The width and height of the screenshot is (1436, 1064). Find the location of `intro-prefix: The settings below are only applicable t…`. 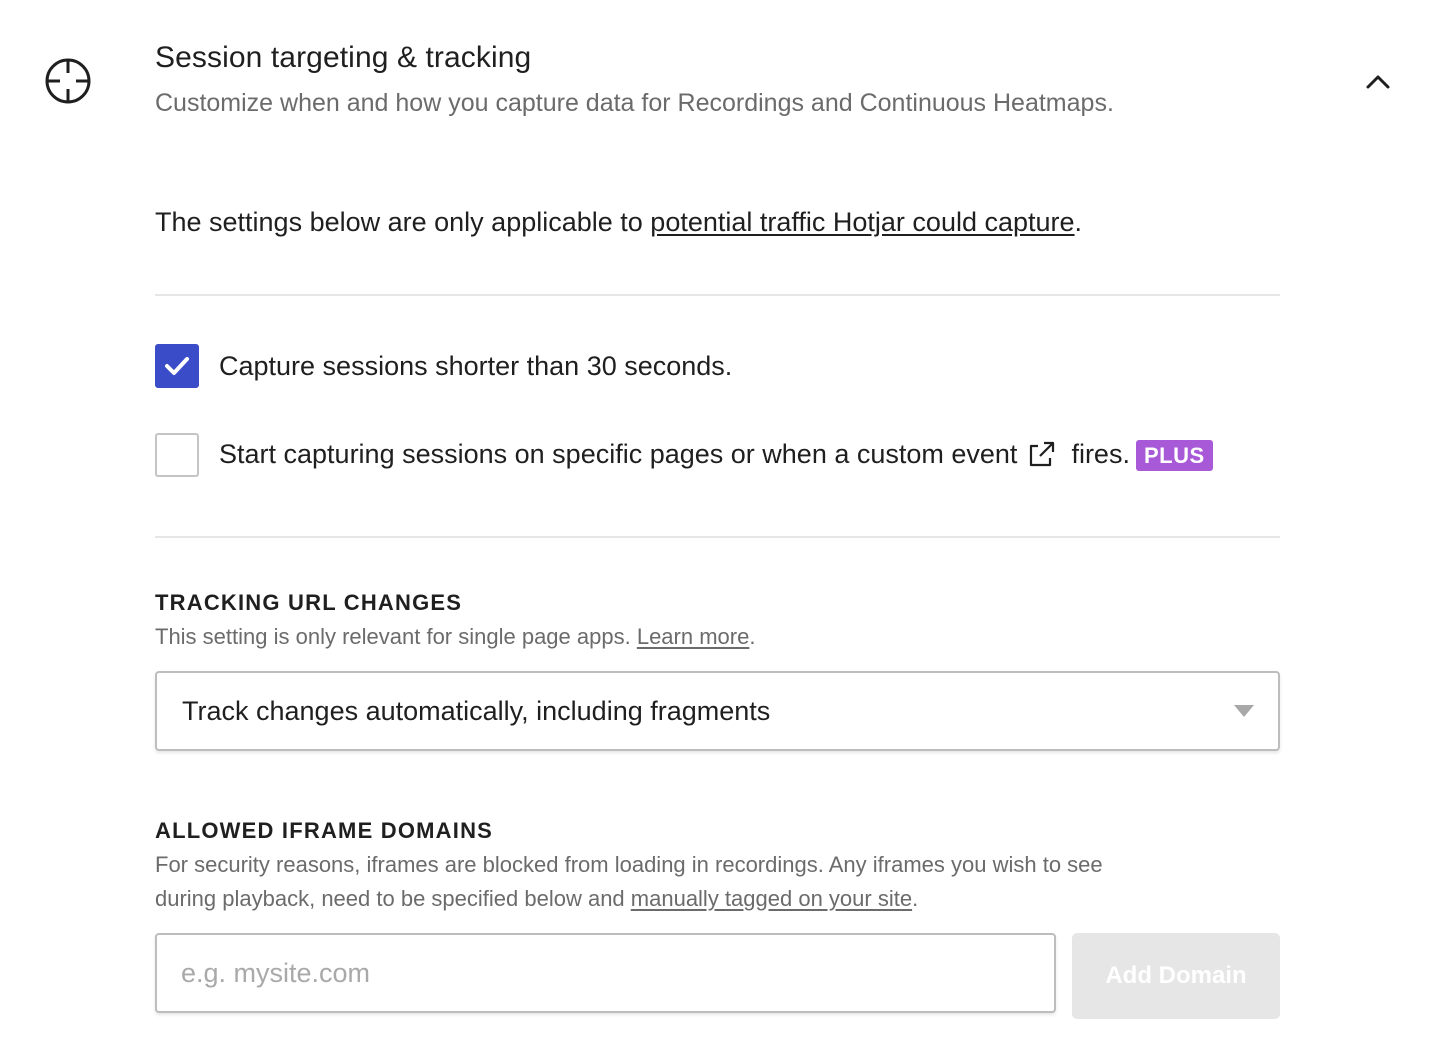

intro-prefix: The settings below are only applicable t… is located at coordinates (403, 222).